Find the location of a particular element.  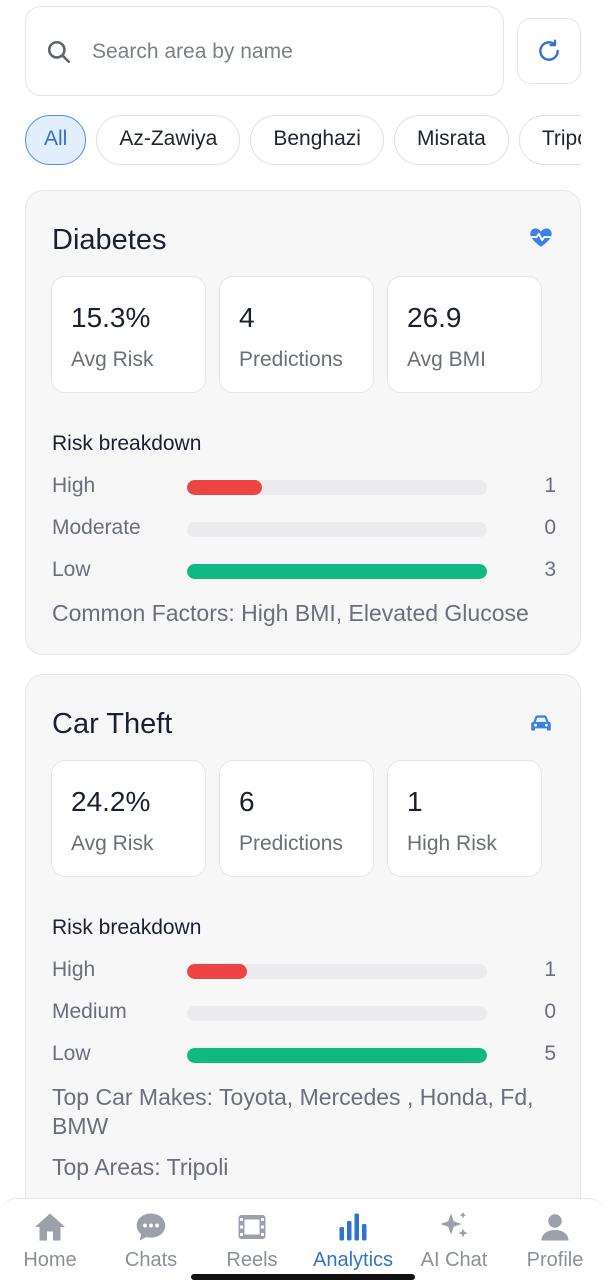

stat-avg-risk: 24.2% Avg Risk is located at coordinates (128, 818).